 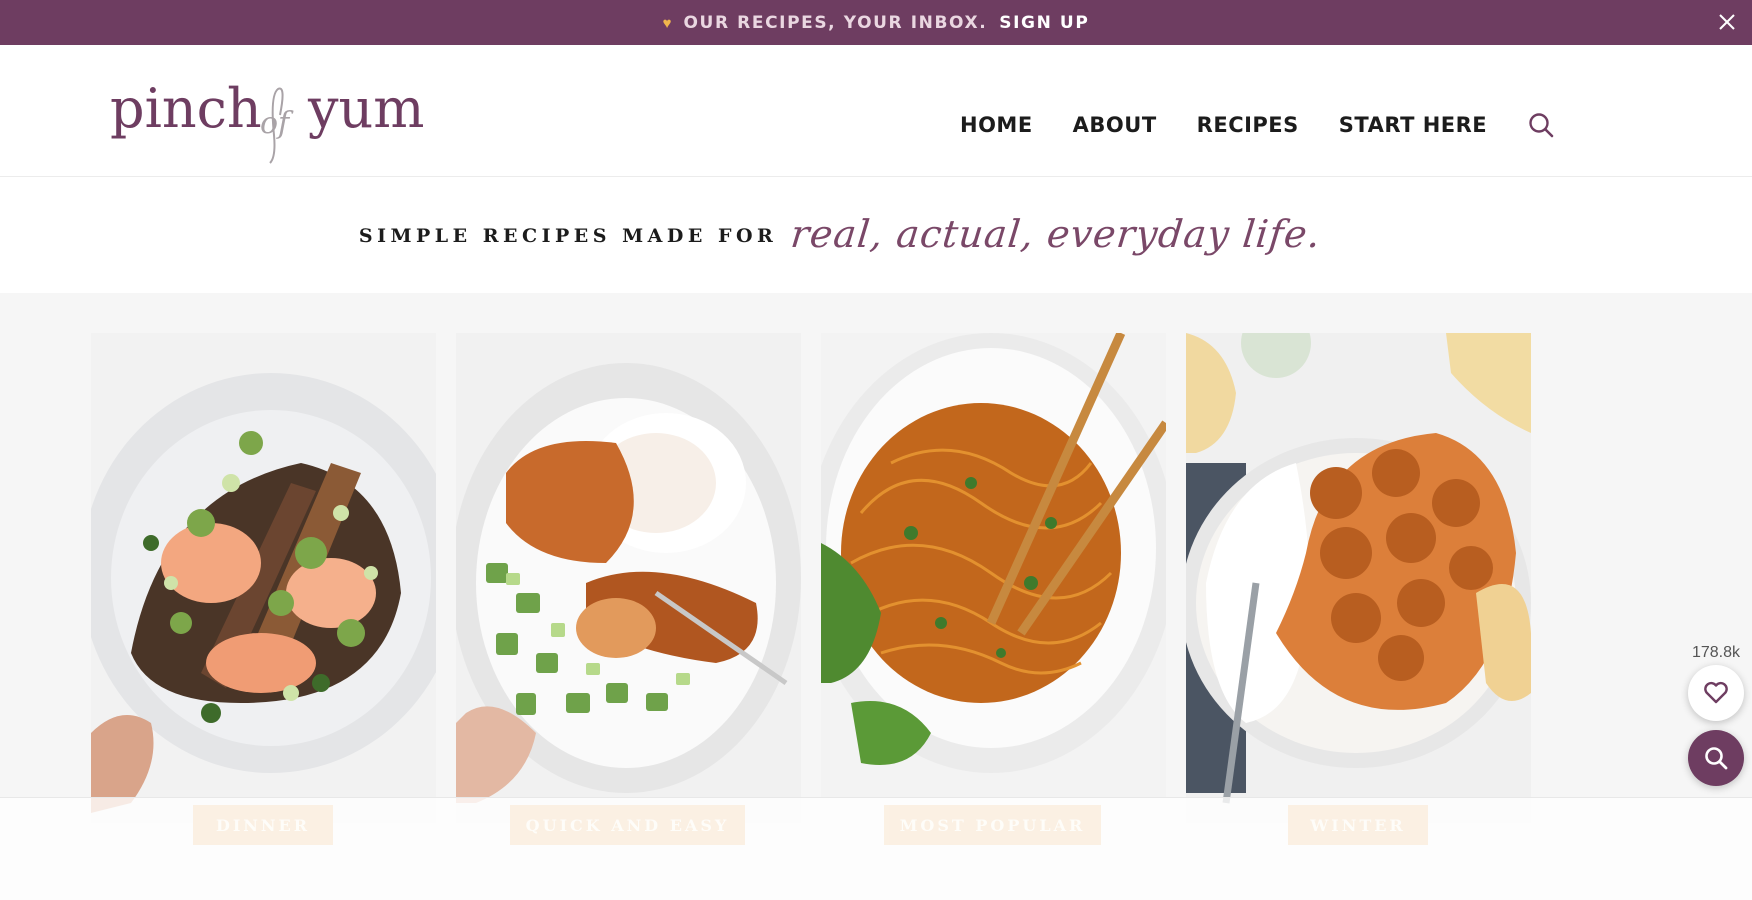 I want to click on main-nav: HOME ABOUT RECIPES START HERE, so click(x=1257, y=125).